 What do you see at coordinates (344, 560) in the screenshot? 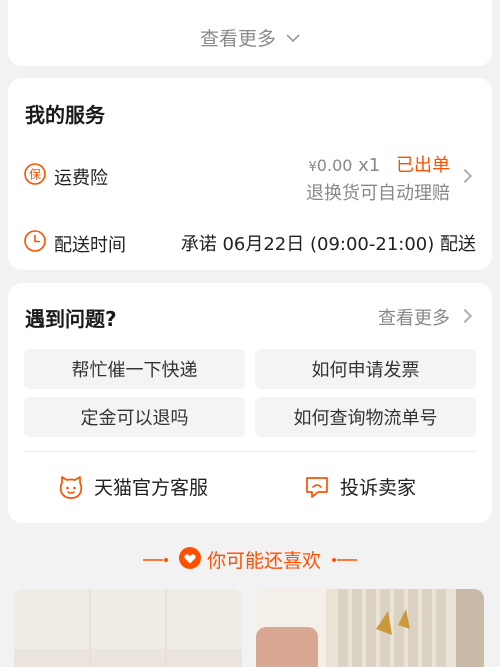
I see `decor-dash-right` at bounding box center [344, 560].